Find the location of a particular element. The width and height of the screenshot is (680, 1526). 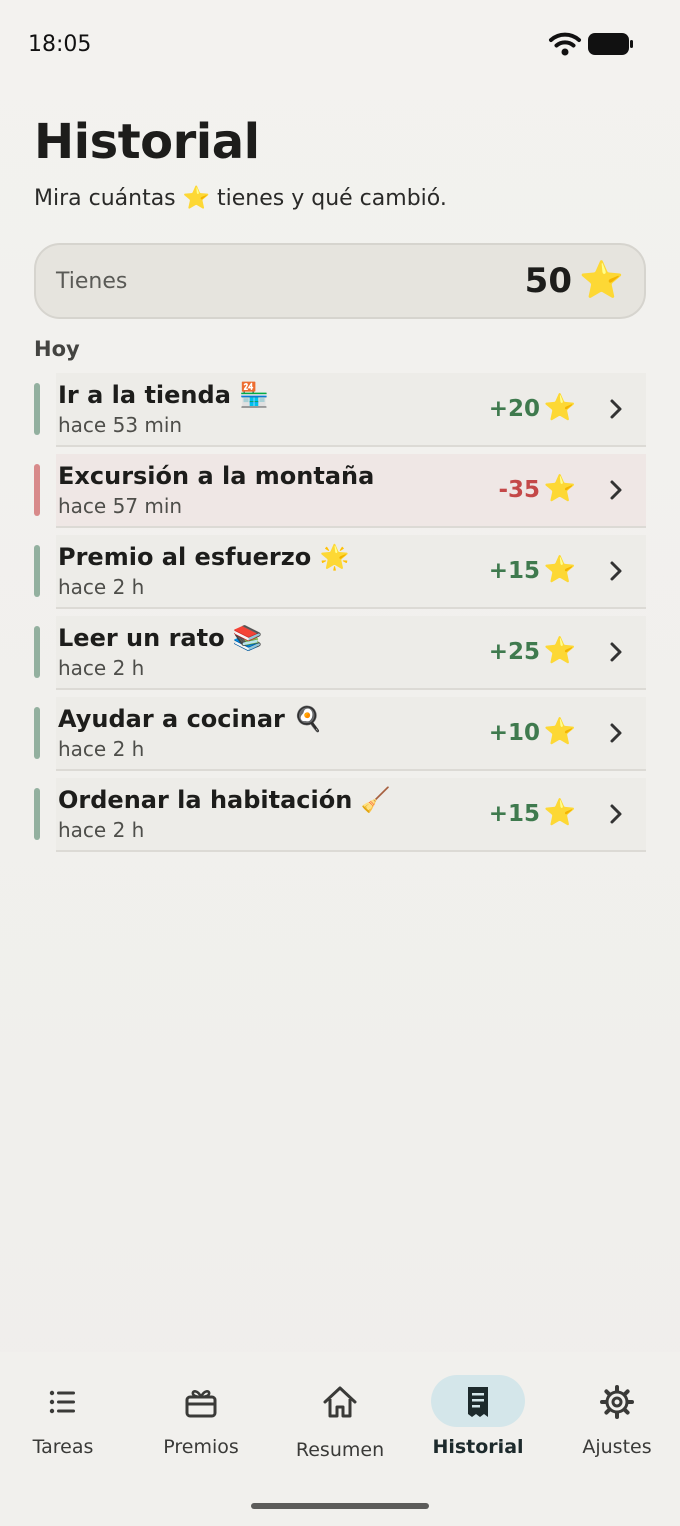

entry-name: Excursión a la montaña is located at coordinates (216, 476).